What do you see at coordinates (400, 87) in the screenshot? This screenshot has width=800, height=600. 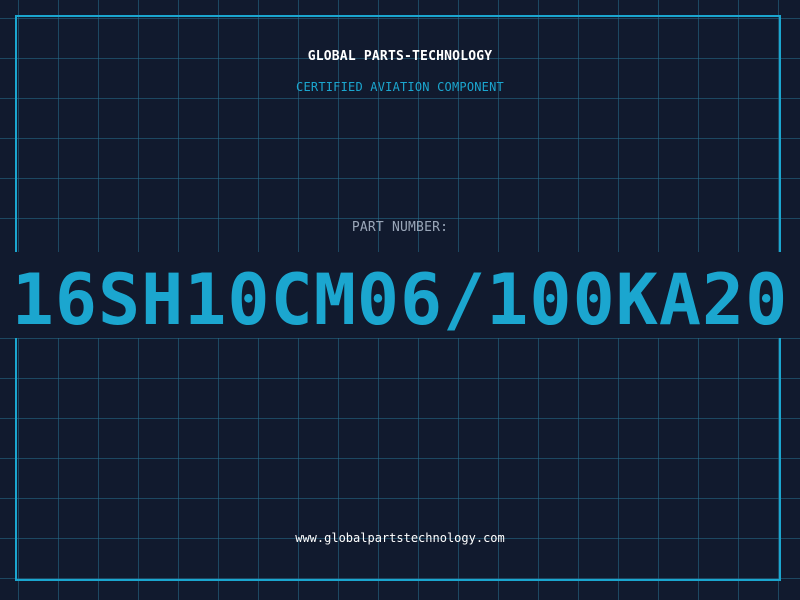 I see `certification-tagline: CERTIFIED AVIATION COMPONENT` at bounding box center [400, 87].